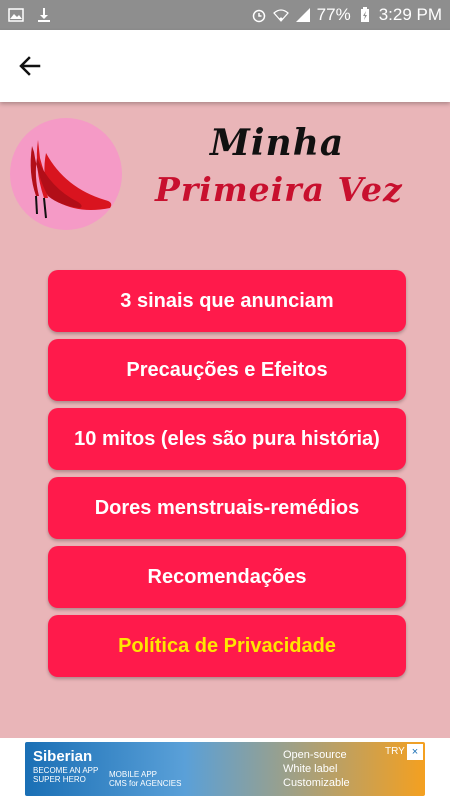 This screenshot has height=800, width=450. I want to click on image-notification-icon, so click(16, 15).